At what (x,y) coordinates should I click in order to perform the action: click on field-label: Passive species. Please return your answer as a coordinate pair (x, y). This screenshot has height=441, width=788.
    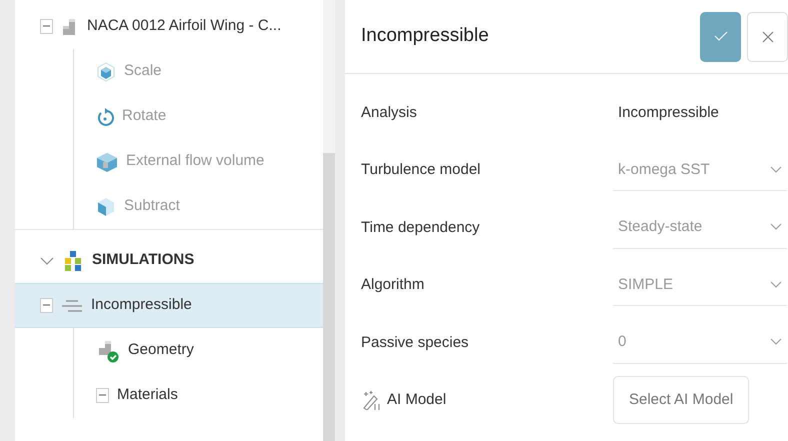
    Looking at the image, I should click on (415, 342).